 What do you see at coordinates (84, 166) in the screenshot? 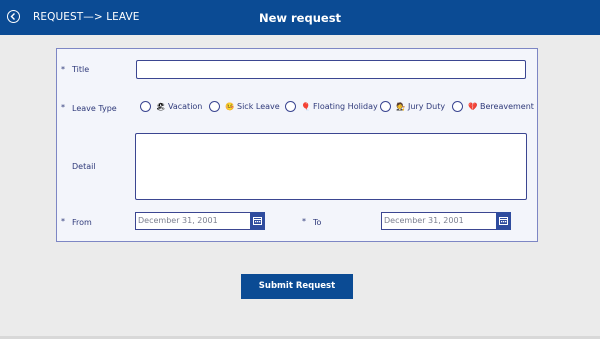
I see `detail-label: Detail` at bounding box center [84, 166].